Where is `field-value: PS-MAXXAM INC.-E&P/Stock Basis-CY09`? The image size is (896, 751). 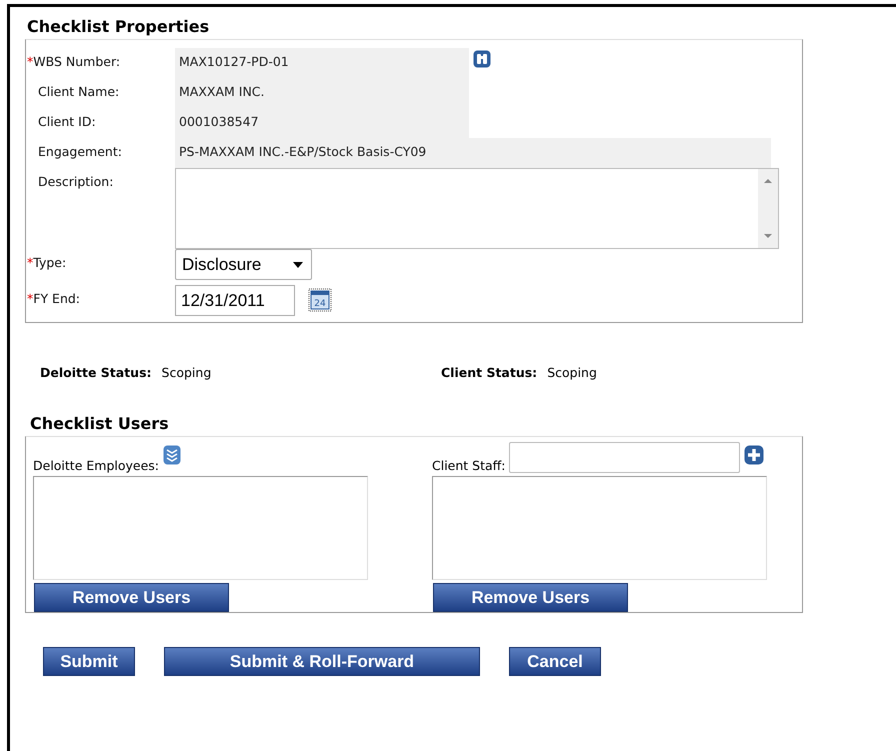 field-value: PS-MAXXAM INC.-E&P/Stock Basis-CY09 is located at coordinates (473, 153).